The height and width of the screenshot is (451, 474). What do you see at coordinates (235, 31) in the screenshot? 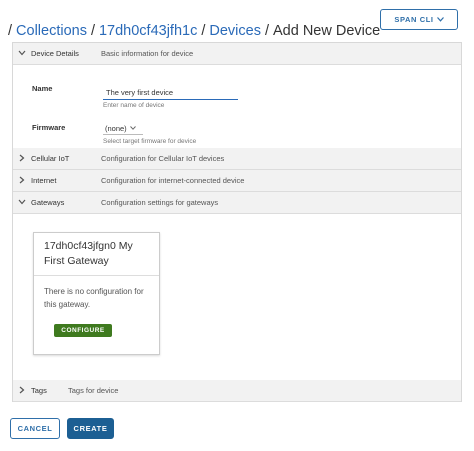
I see `breadcrumb-devices-link: Devices` at bounding box center [235, 31].